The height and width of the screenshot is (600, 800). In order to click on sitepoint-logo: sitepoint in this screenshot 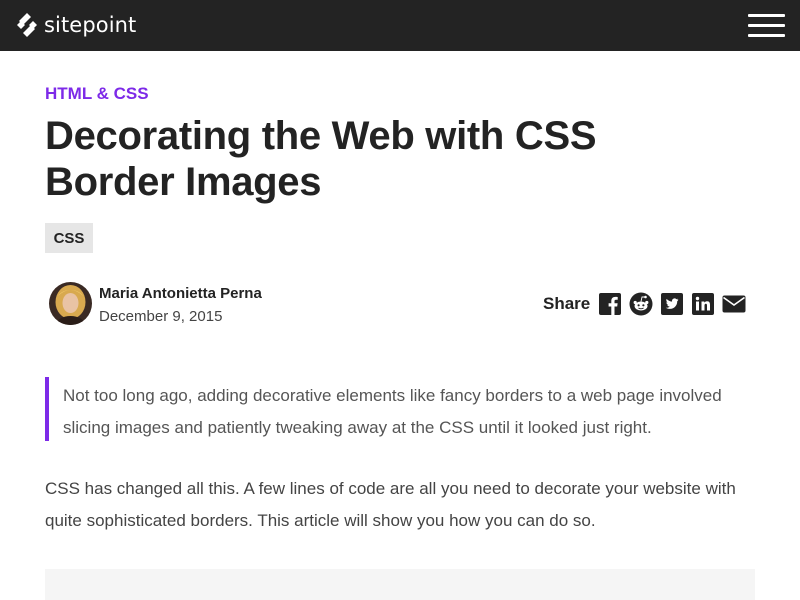, I will do `click(76, 25)`.